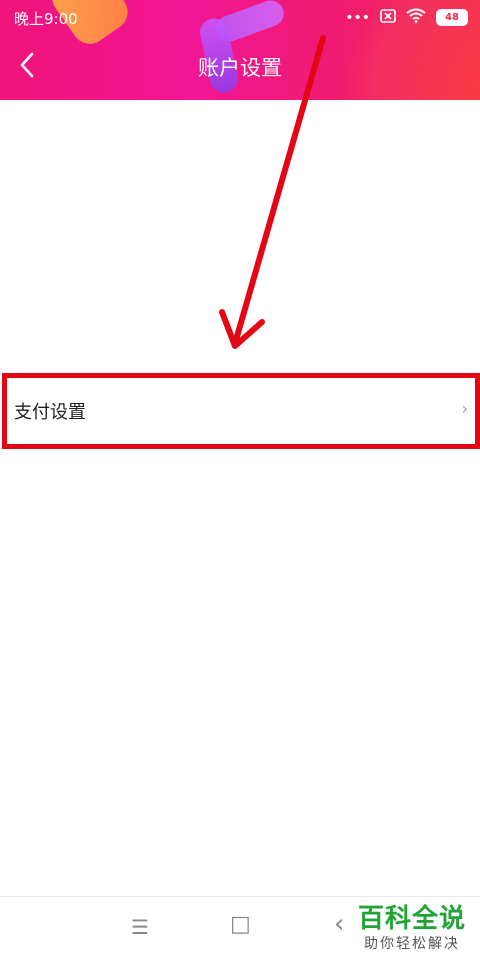 The image size is (480, 961). I want to click on watermark-subtitle: 助你轻松解决, so click(411, 944).